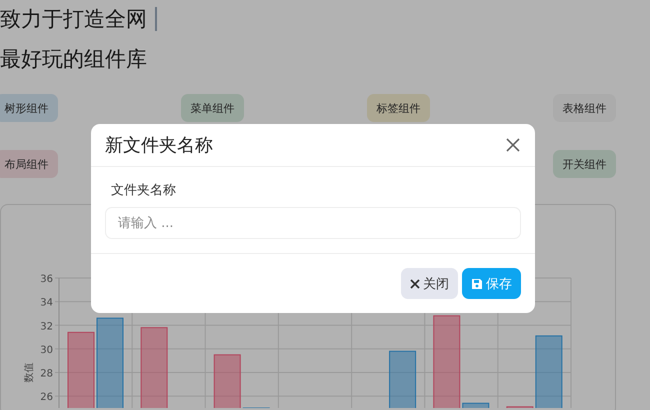 Image resolution: width=650 pixels, height=410 pixels. Describe the element at coordinates (46, 350) in the screenshot. I see `axis-tick-label: 30` at that location.